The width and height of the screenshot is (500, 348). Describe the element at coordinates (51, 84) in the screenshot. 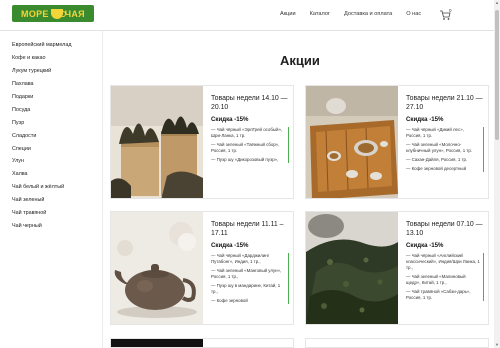

I see `sidebar-item-baklava: Пахлава` at that location.